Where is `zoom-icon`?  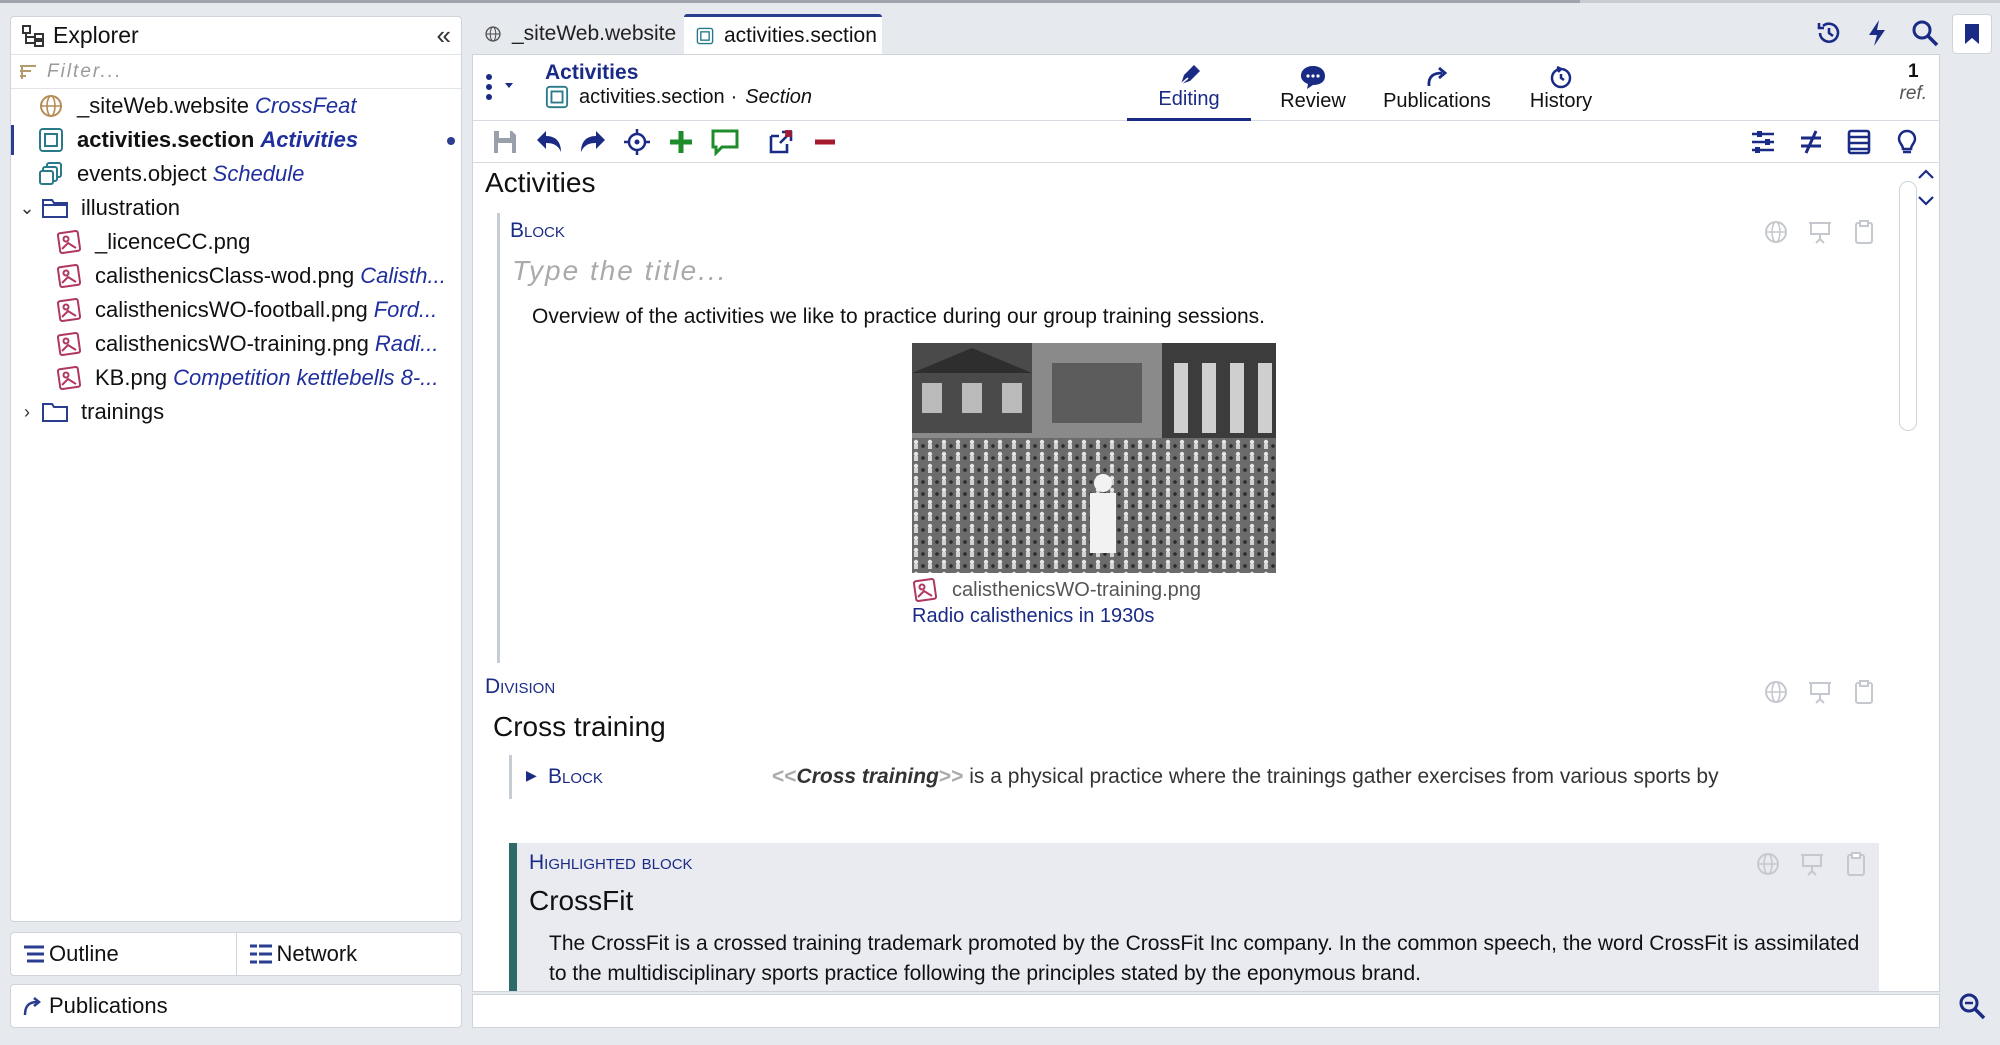 zoom-icon is located at coordinates (1972, 1006).